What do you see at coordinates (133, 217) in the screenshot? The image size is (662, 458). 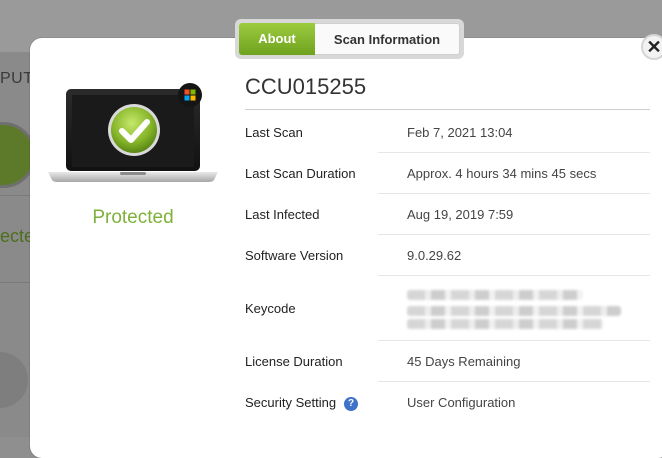 I see `protection-status: Protected` at bounding box center [133, 217].